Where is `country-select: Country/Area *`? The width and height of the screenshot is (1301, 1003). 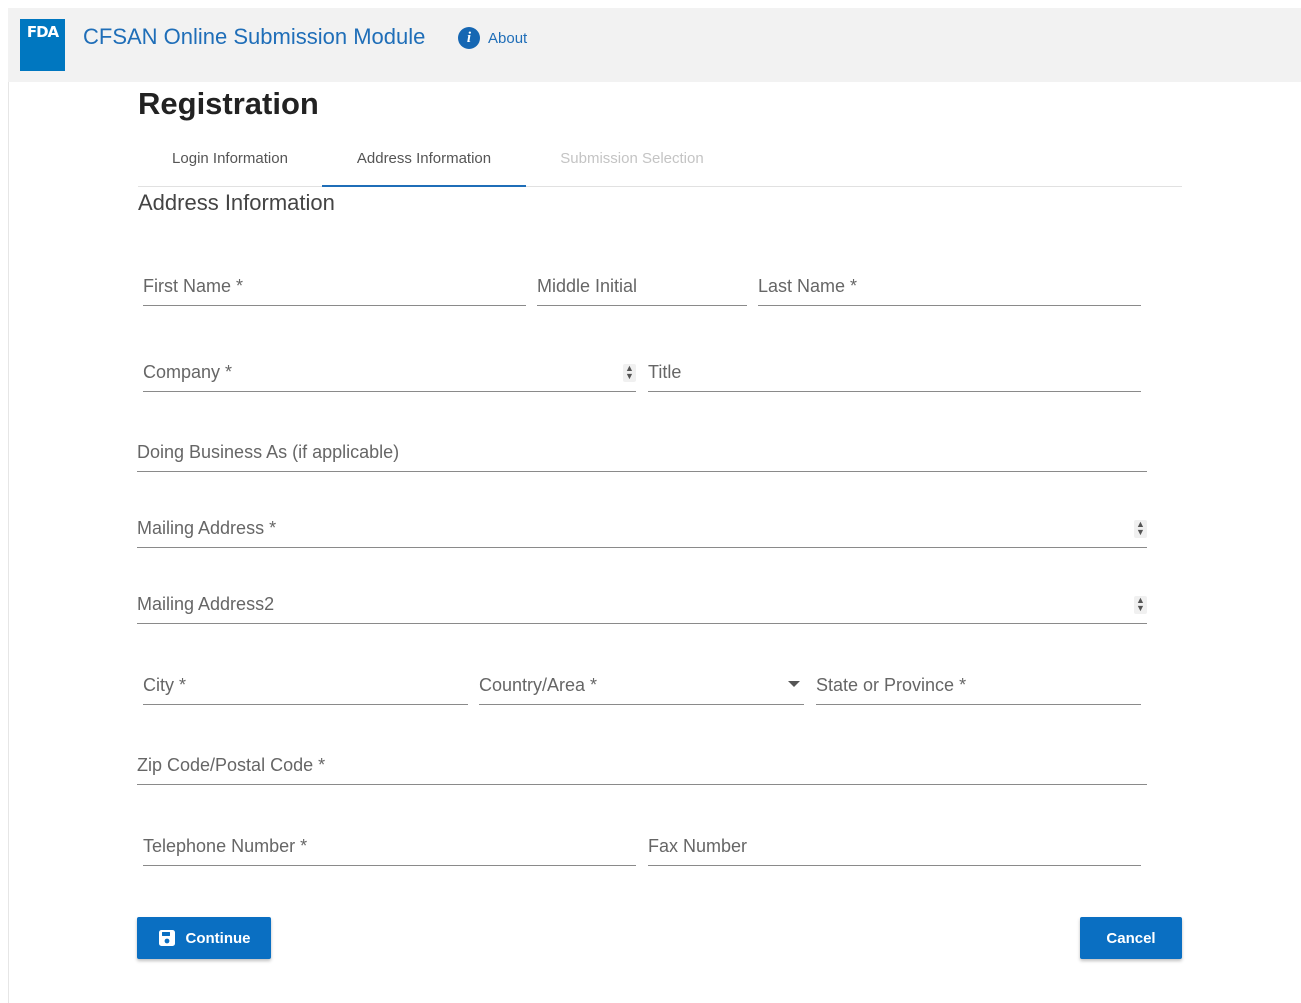
country-select: Country/Area * is located at coordinates (641, 685).